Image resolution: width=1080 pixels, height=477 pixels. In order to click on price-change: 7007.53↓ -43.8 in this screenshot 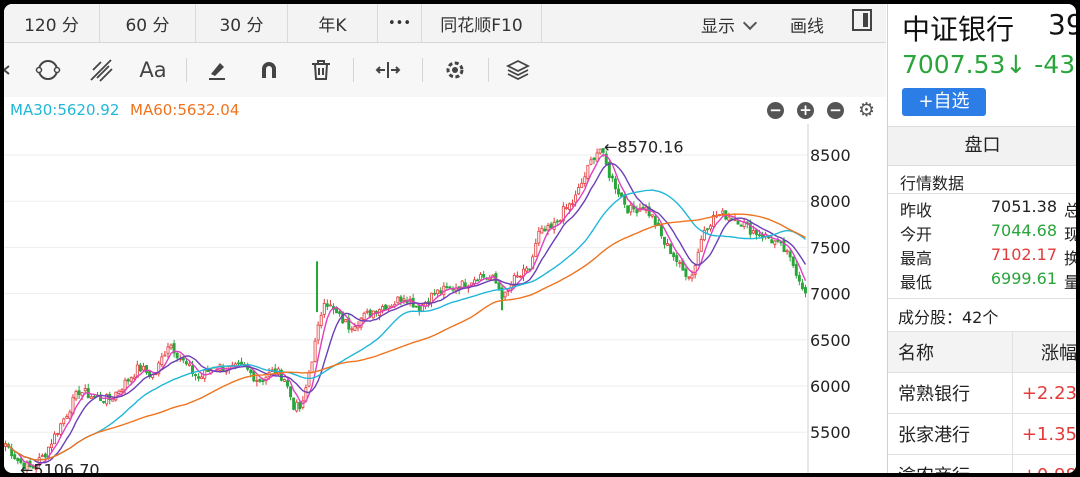, I will do `click(989, 64)`.